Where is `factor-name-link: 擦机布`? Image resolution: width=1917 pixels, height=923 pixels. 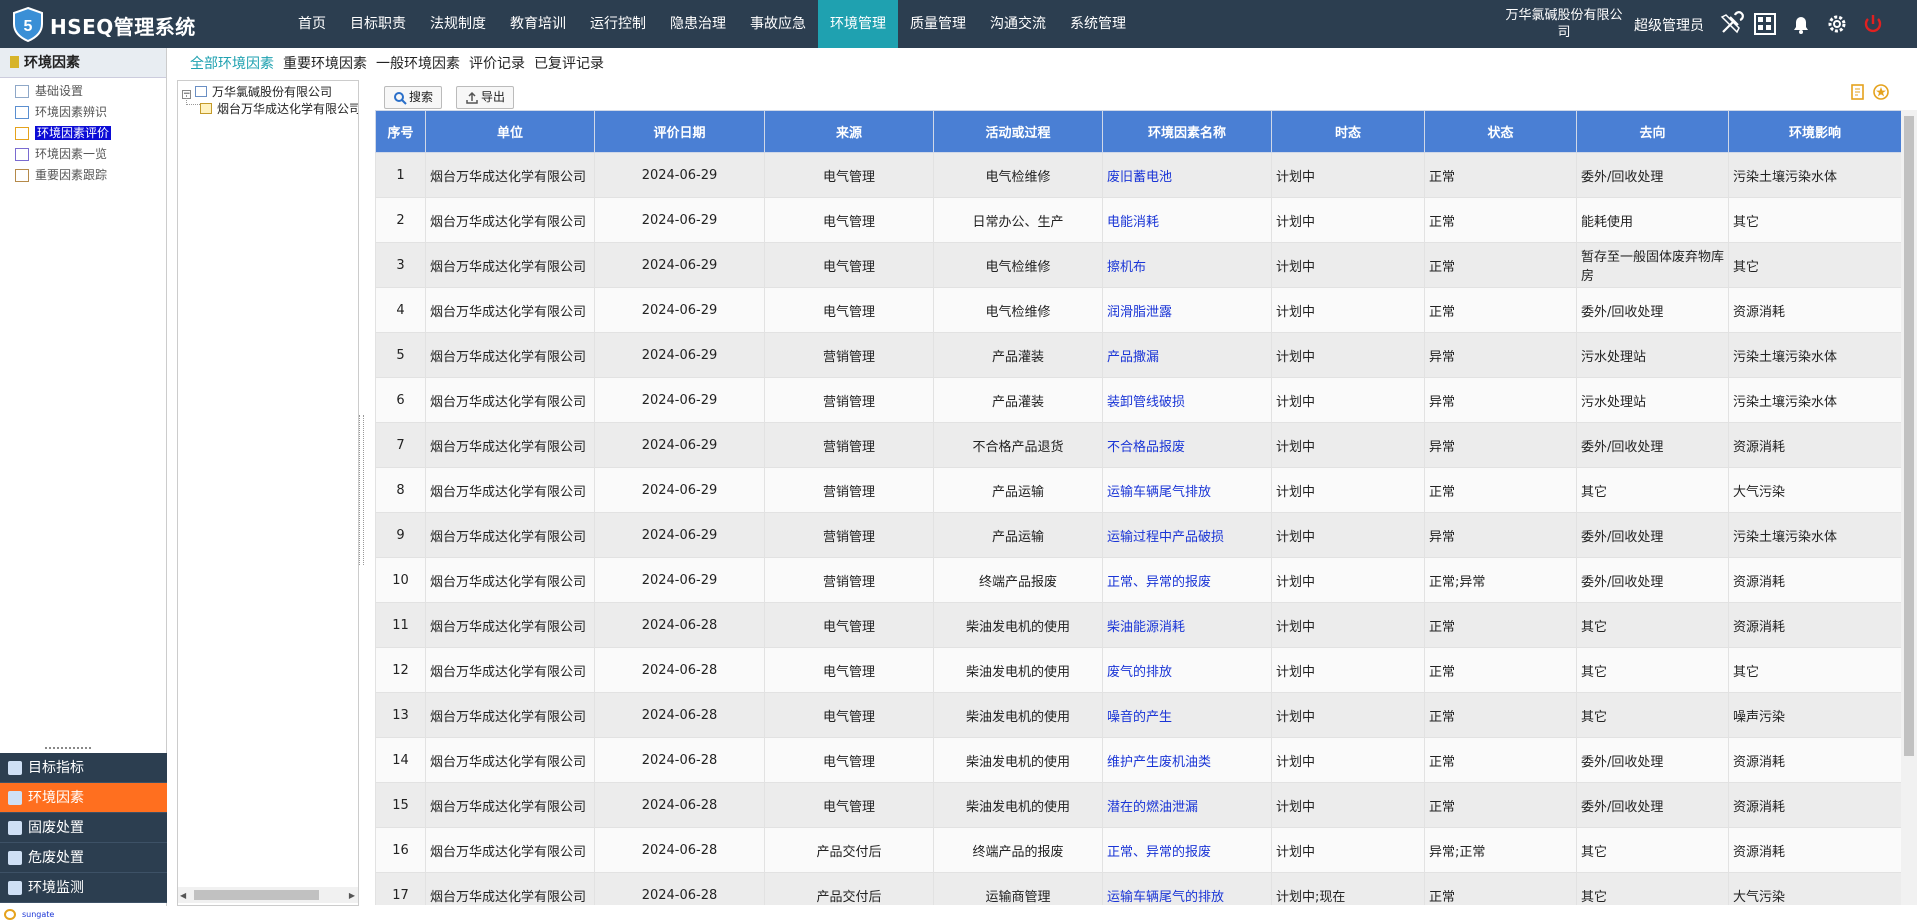
factor-name-link: 擦机布 is located at coordinates (1187, 265).